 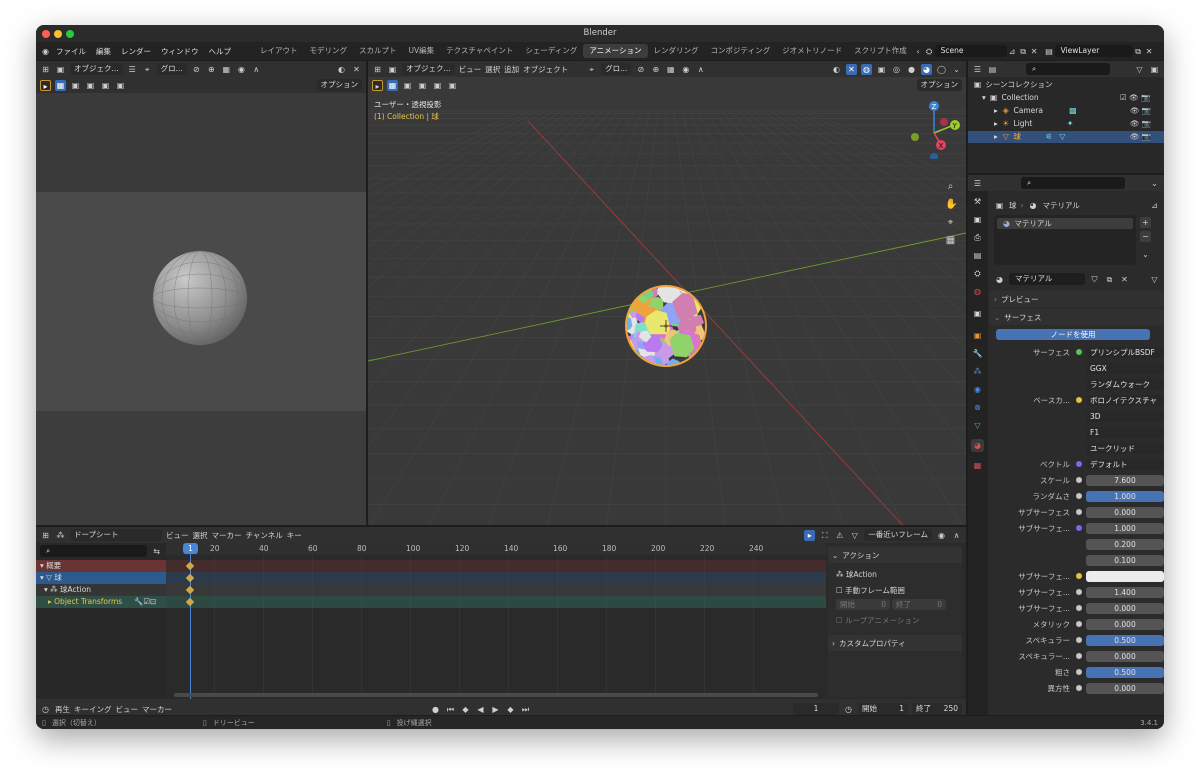 What do you see at coordinates (1125, 448) in the screenshot?
I see `property-value-field: ユークリッド` at bounding box center [1125, 448].